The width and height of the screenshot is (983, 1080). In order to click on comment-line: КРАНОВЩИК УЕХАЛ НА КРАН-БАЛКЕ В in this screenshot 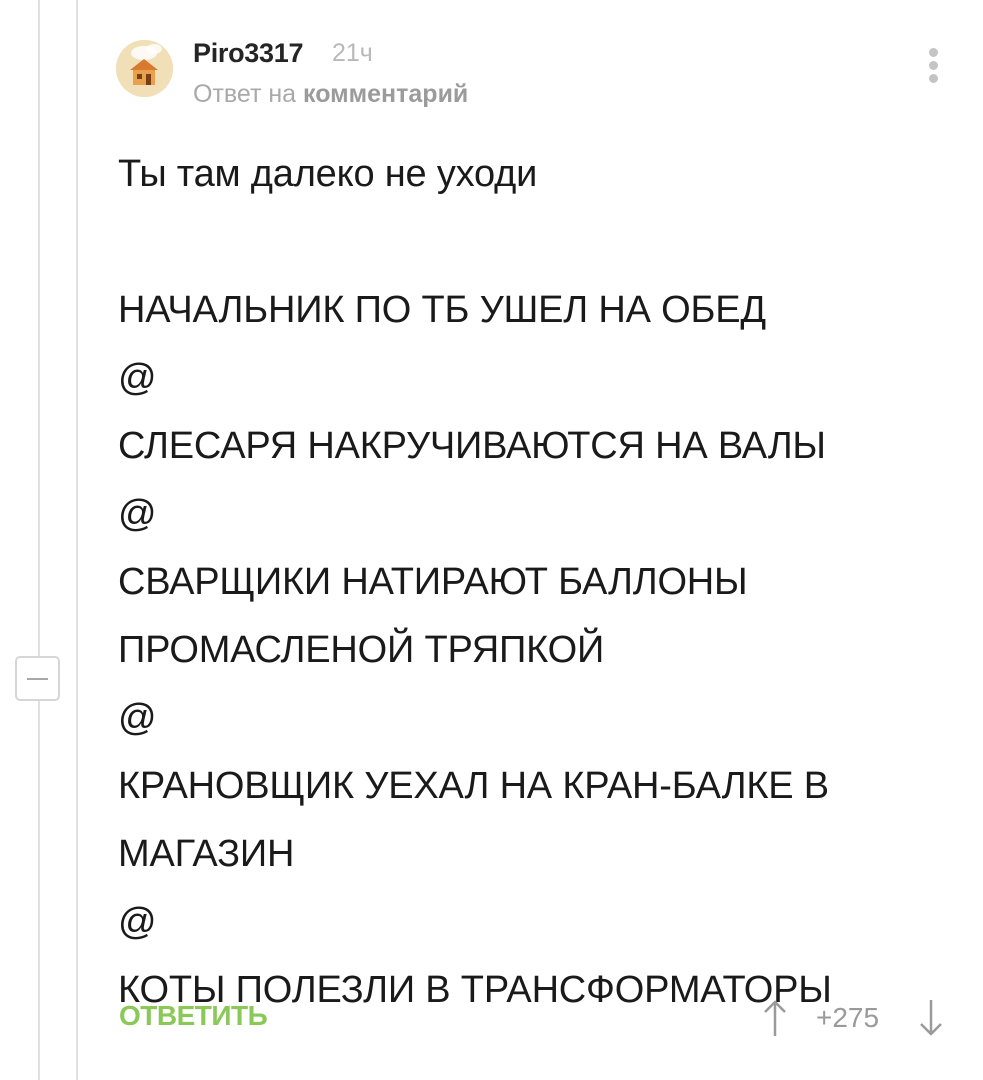, I will do `click(473, 786)`.